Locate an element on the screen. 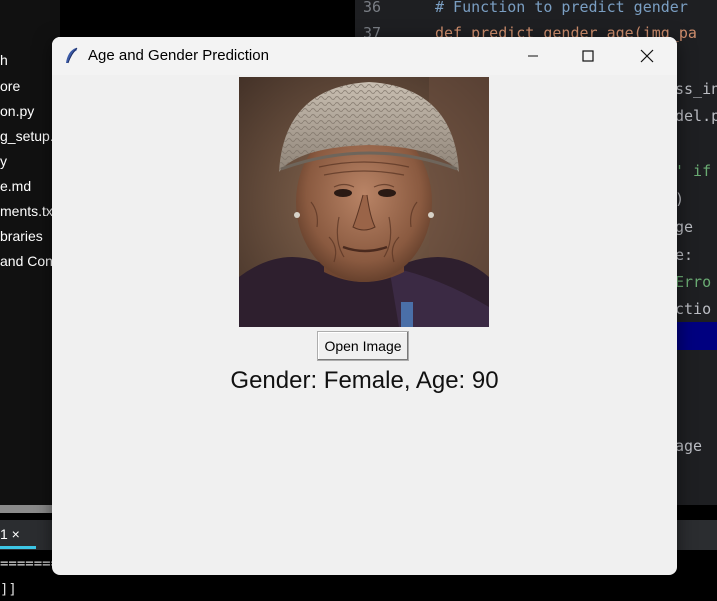 The image size is (717, 601). maximize-button is located at coordinates (588, 56).